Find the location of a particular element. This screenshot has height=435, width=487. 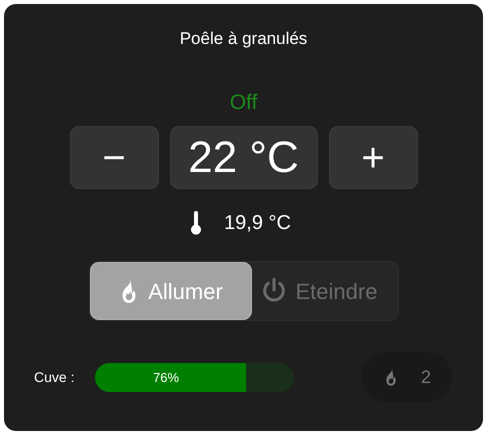

setpoint-value: 22 °C is located at coordinates (244, 157).